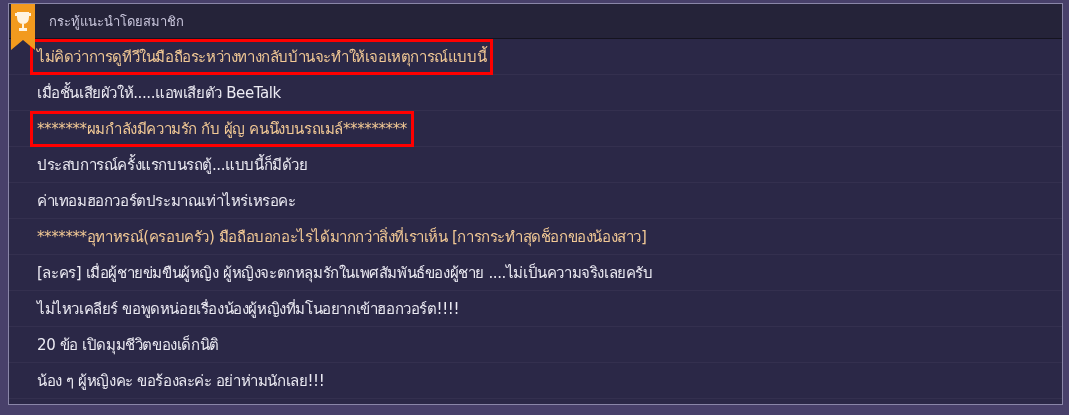  What do you see at coordinates (128, 344) in the screenshot?
I see `topic-link: 20 ข้อ เปิดมุมชีวิตของเด็กนิติ` at bounding box center [128, 344].